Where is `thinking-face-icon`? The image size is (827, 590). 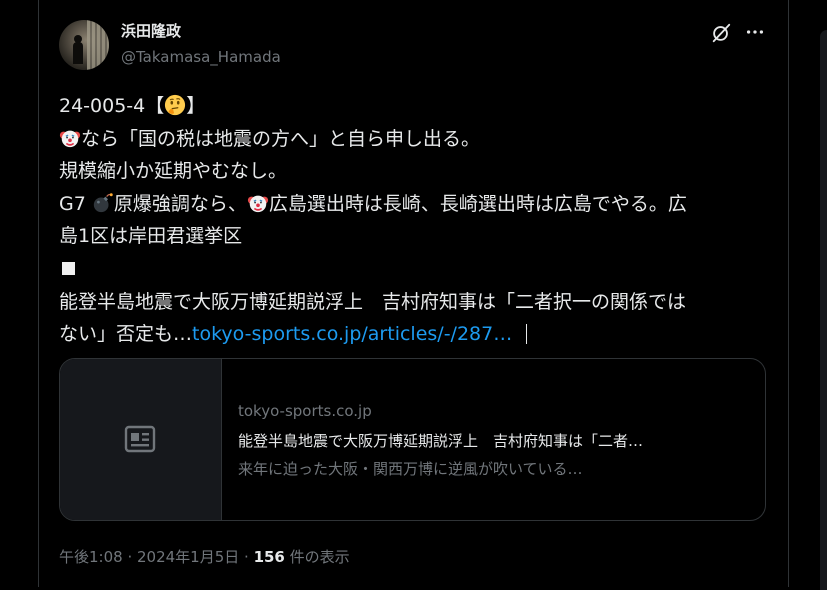 thinking-face-icon is located at coordinates (175, 105).